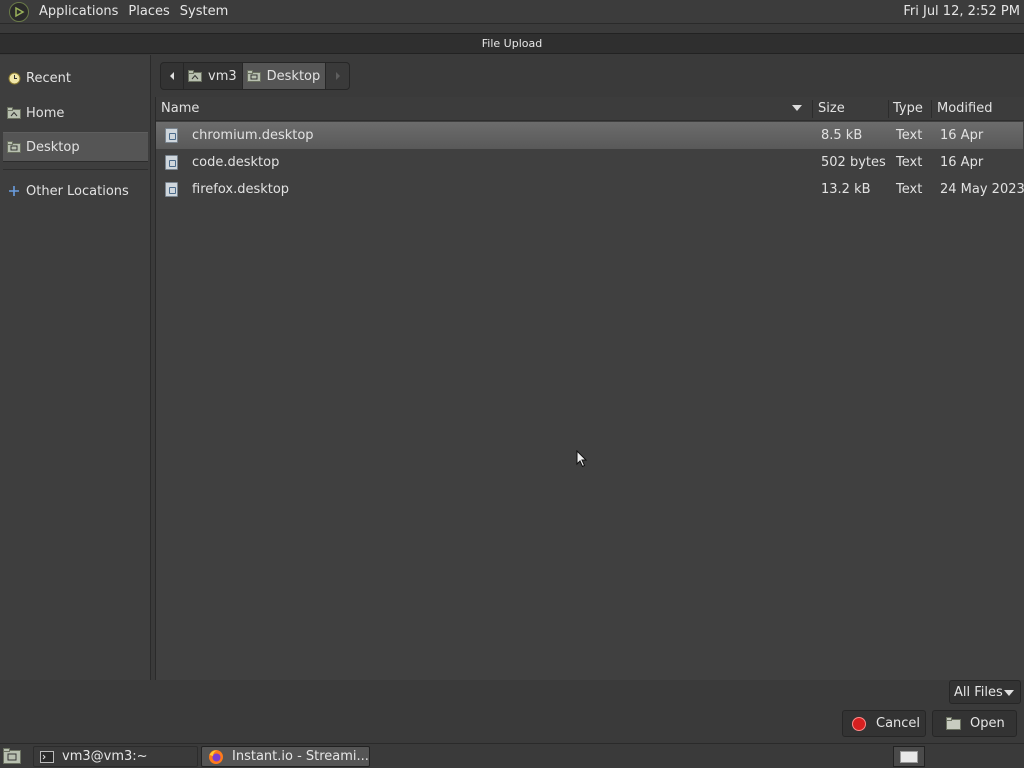 The height and width of the screenshot is (768, 1024). I want to click on workspace-switcher, so click(909, 756).